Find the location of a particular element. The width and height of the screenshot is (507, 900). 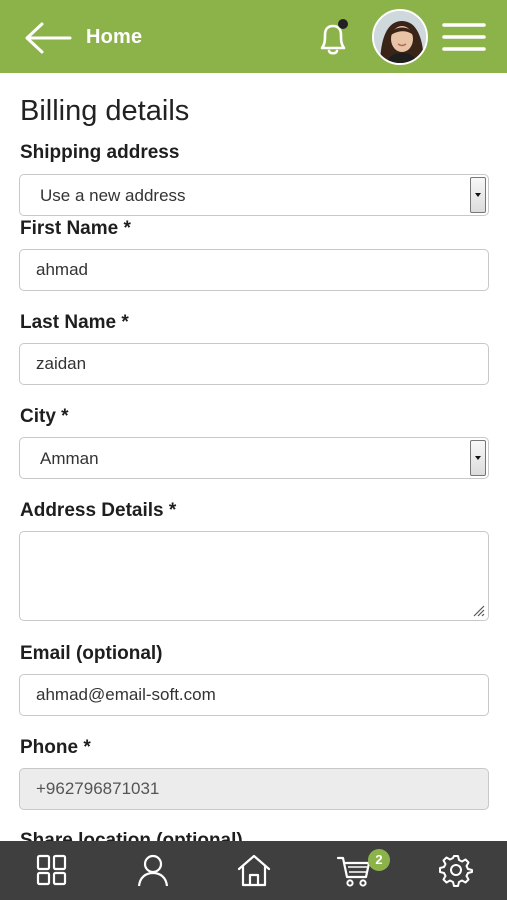

gear-icon is located at coordinates (456, 871).